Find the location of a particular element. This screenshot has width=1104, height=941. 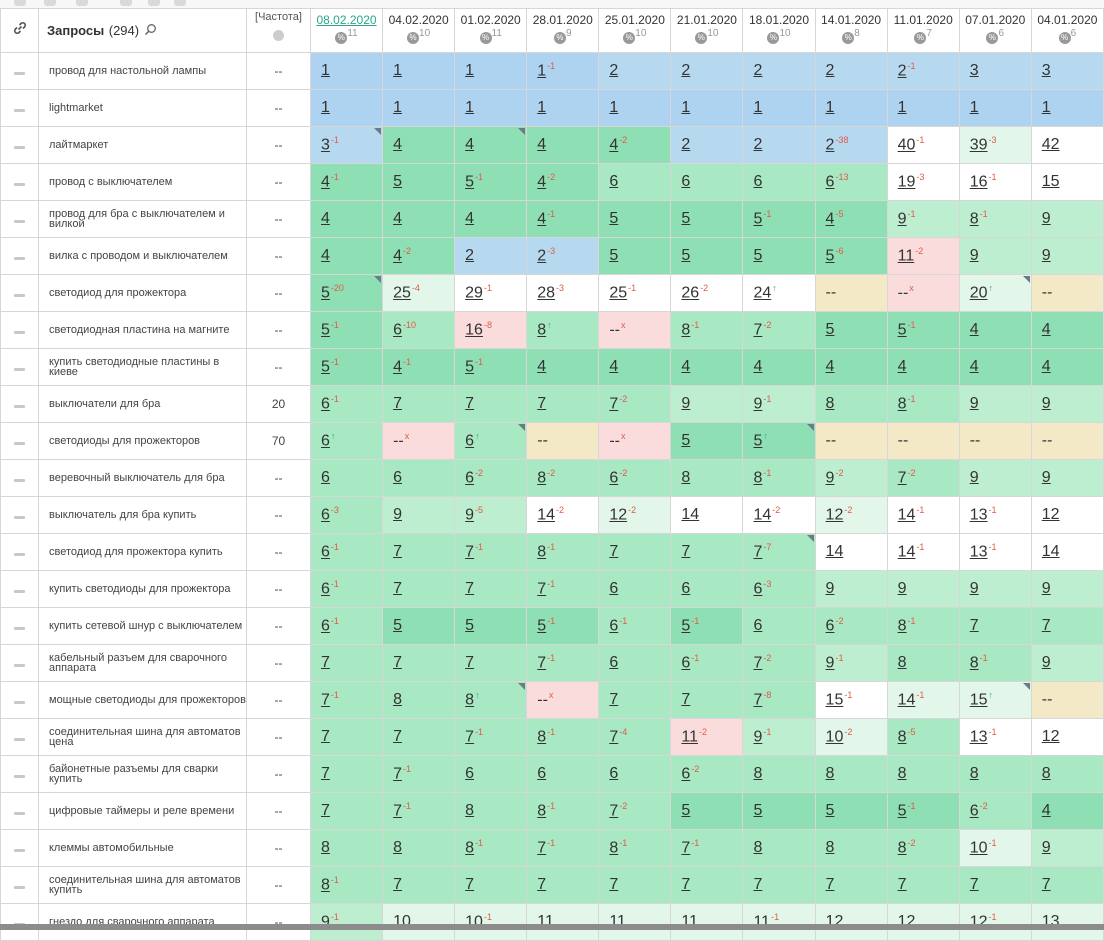

date-column-header: 28.01.2020% 9 is located at coordinates (563, 30).